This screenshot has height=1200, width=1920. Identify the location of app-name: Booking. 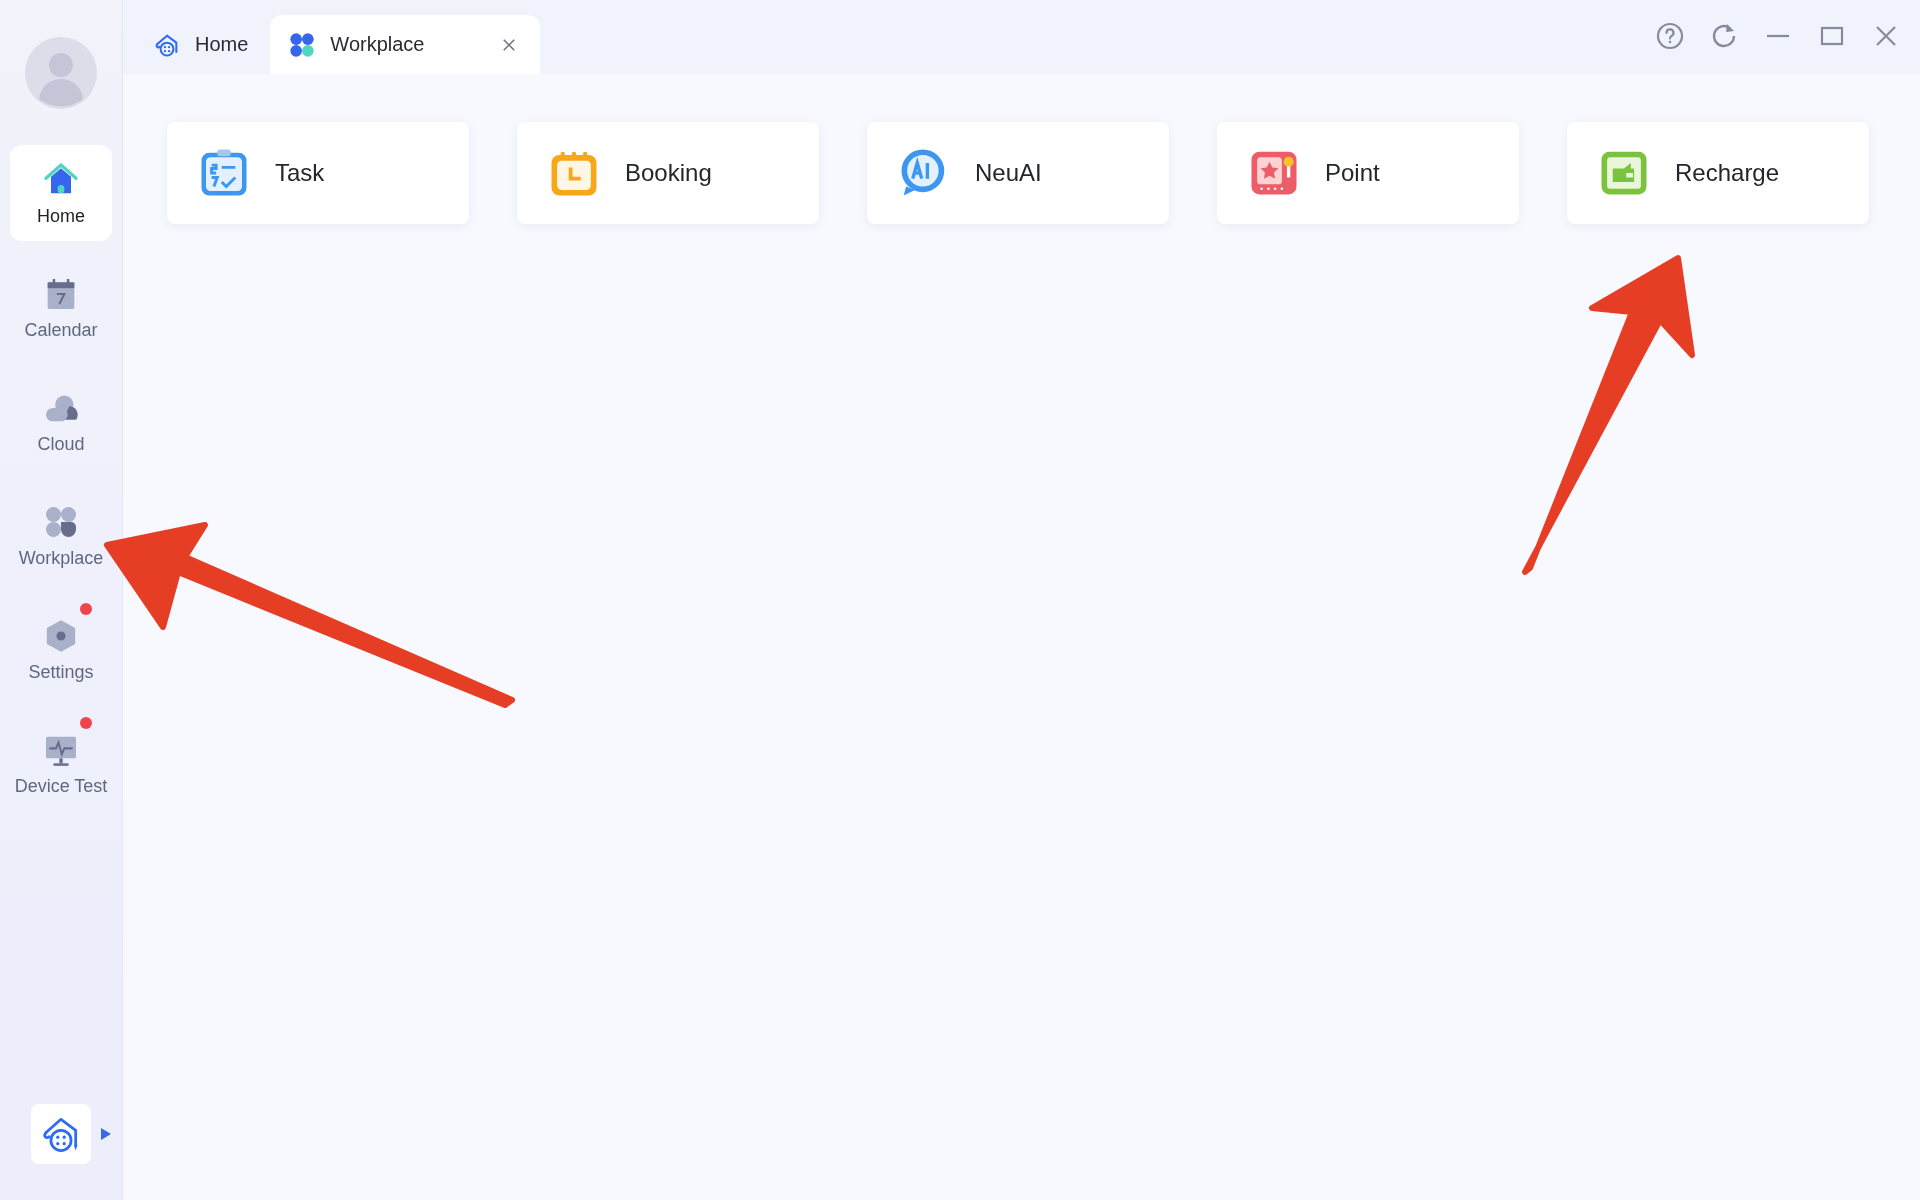
(668, 173).